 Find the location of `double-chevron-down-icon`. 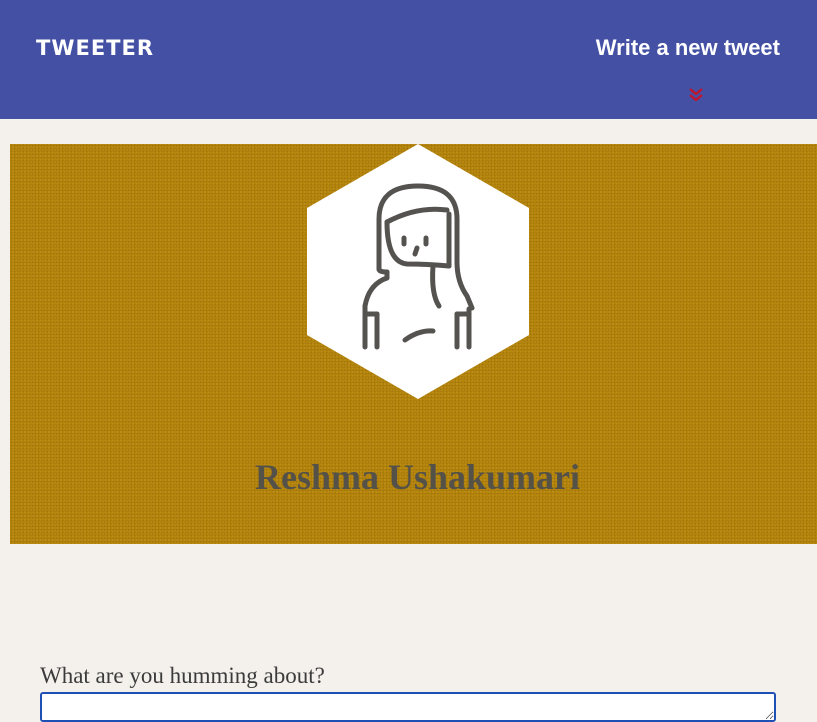

double-chevron-down-icon is located at coordinates (696, 95).